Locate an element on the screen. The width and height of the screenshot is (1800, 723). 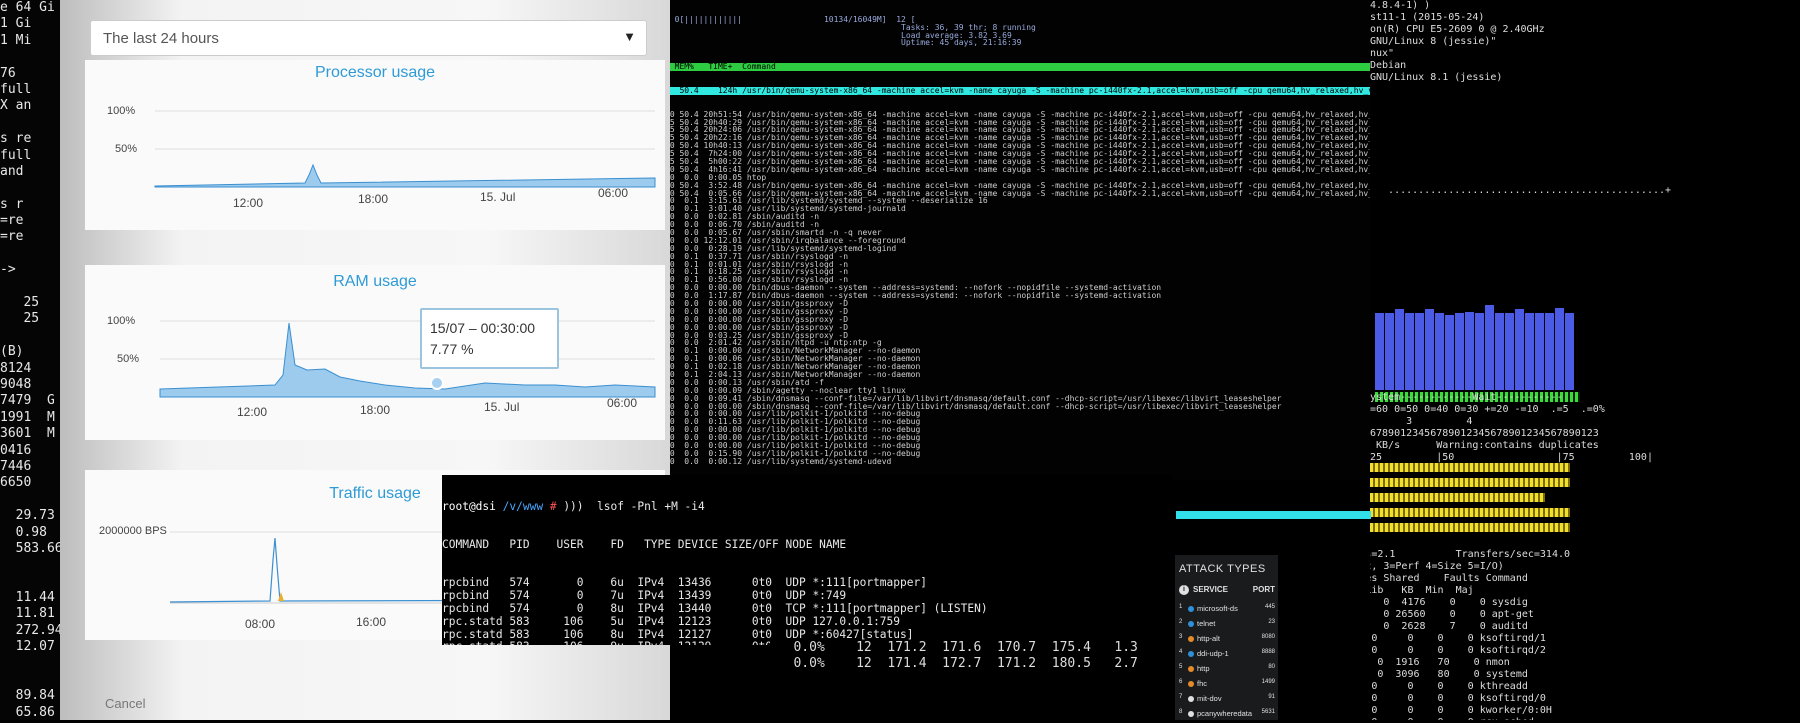
top-process-line: e Text Data Lib KB Min Maj is located at coordinates (1422, 590).